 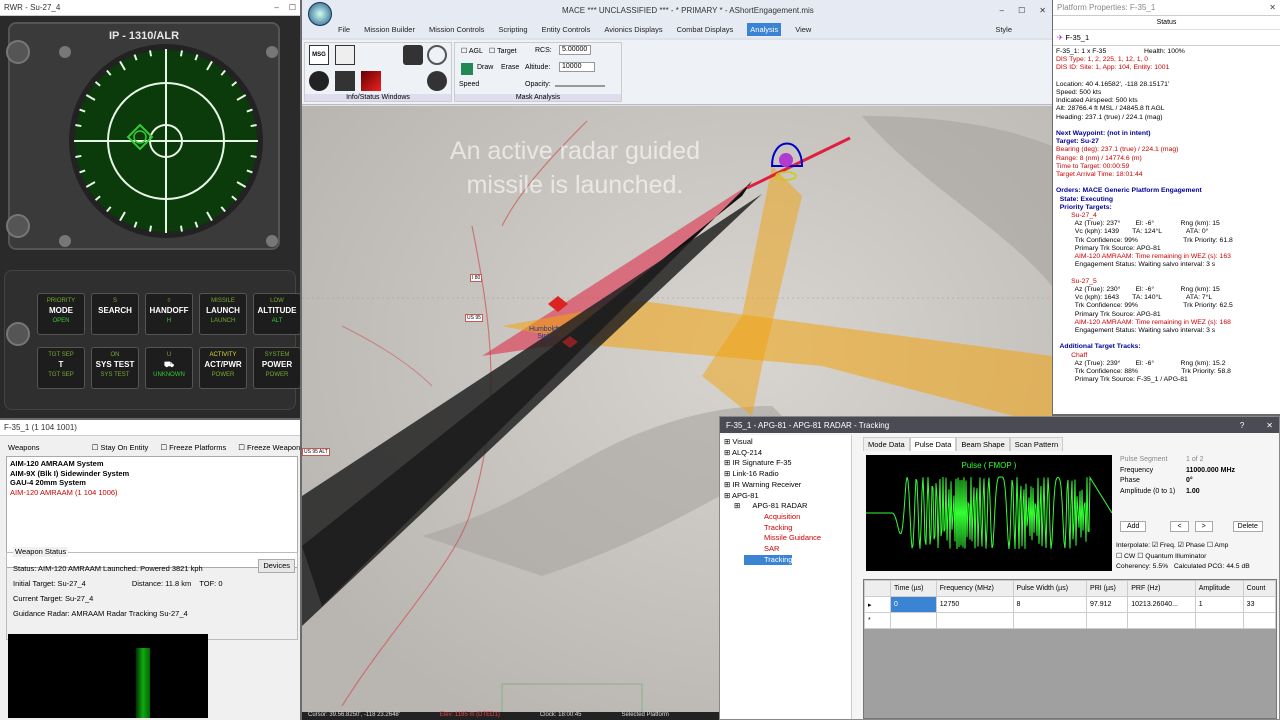 I want to click on tab-scan-pattern: Scan Pattern, so click(x=1036, y=444).